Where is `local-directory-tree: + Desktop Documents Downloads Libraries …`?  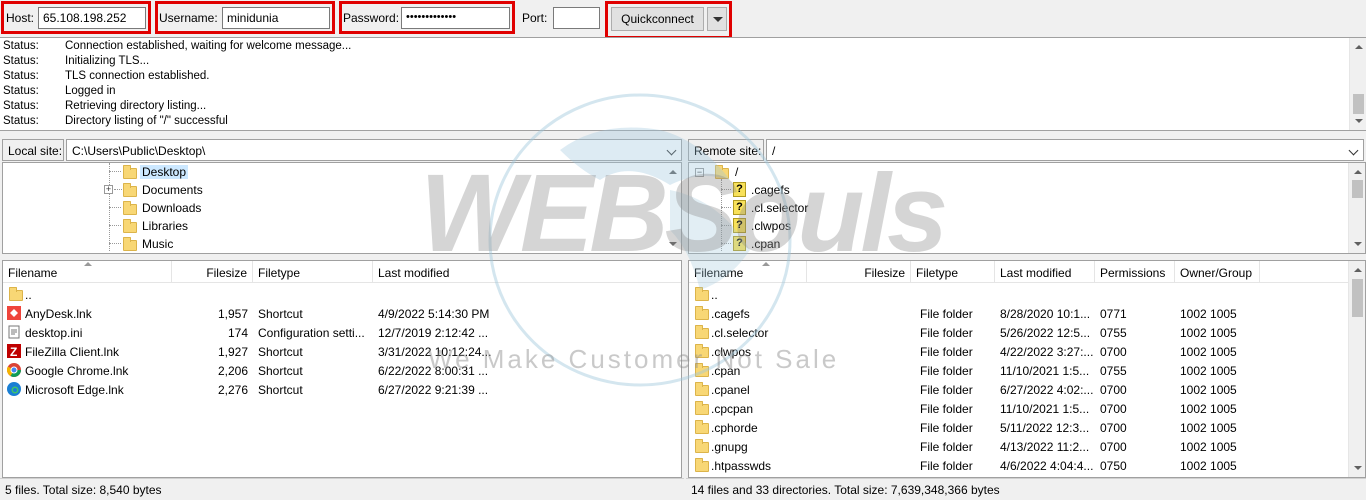 local-directory-tree: + Desktop Documents Downloads Libraries … is located at coordinates (342, 208).